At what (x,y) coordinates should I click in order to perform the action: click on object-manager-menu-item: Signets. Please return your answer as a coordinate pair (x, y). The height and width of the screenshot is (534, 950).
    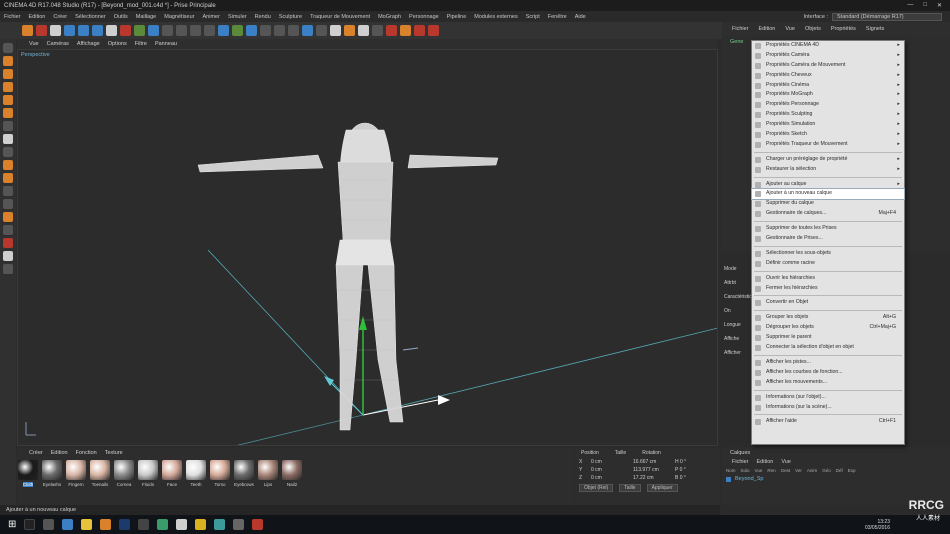
    Looking at the image, I should click on (875, 29).